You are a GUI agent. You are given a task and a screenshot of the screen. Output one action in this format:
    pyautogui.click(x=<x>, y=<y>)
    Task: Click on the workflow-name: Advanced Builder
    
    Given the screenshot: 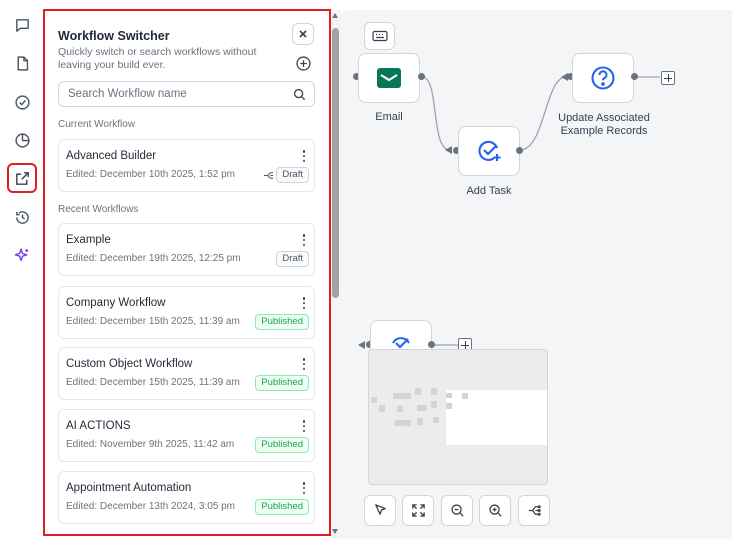 What is the action you would take?
    pyautogui.click(x=111, y=156)
    